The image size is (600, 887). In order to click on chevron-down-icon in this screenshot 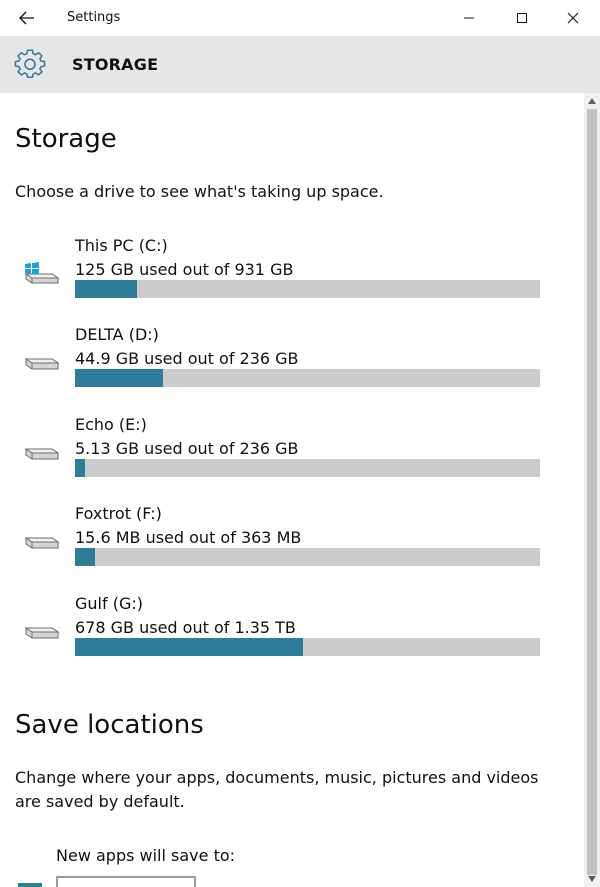, I will do `click(592, 879)`.